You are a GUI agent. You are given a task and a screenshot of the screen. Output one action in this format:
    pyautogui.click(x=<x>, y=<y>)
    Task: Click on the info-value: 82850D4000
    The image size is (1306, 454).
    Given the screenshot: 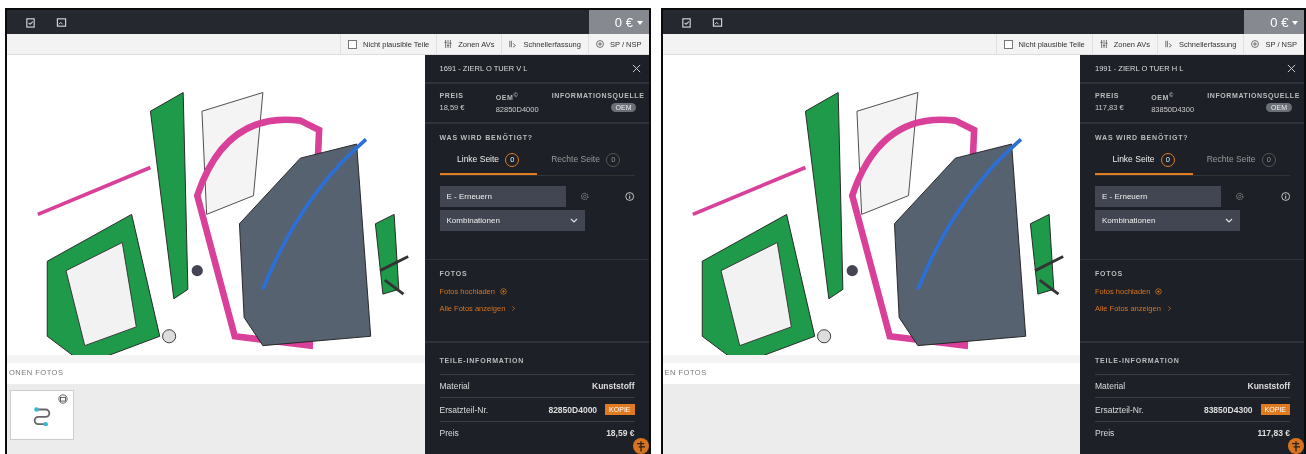 What is the action you would take?
    pyautogui.click(x=573, y=409)
    